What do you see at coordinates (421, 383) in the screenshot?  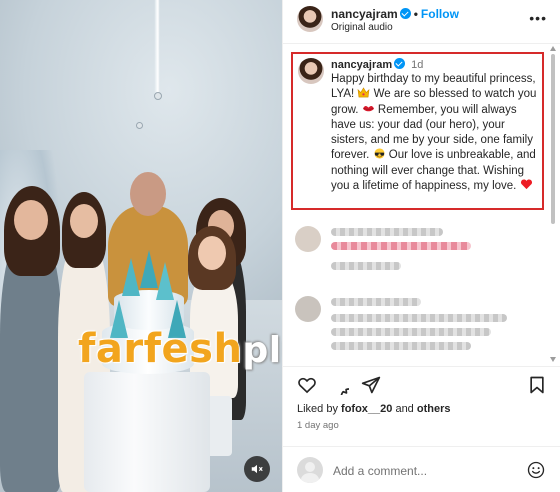 I see `action-bar` at bounding box center [421, 383].